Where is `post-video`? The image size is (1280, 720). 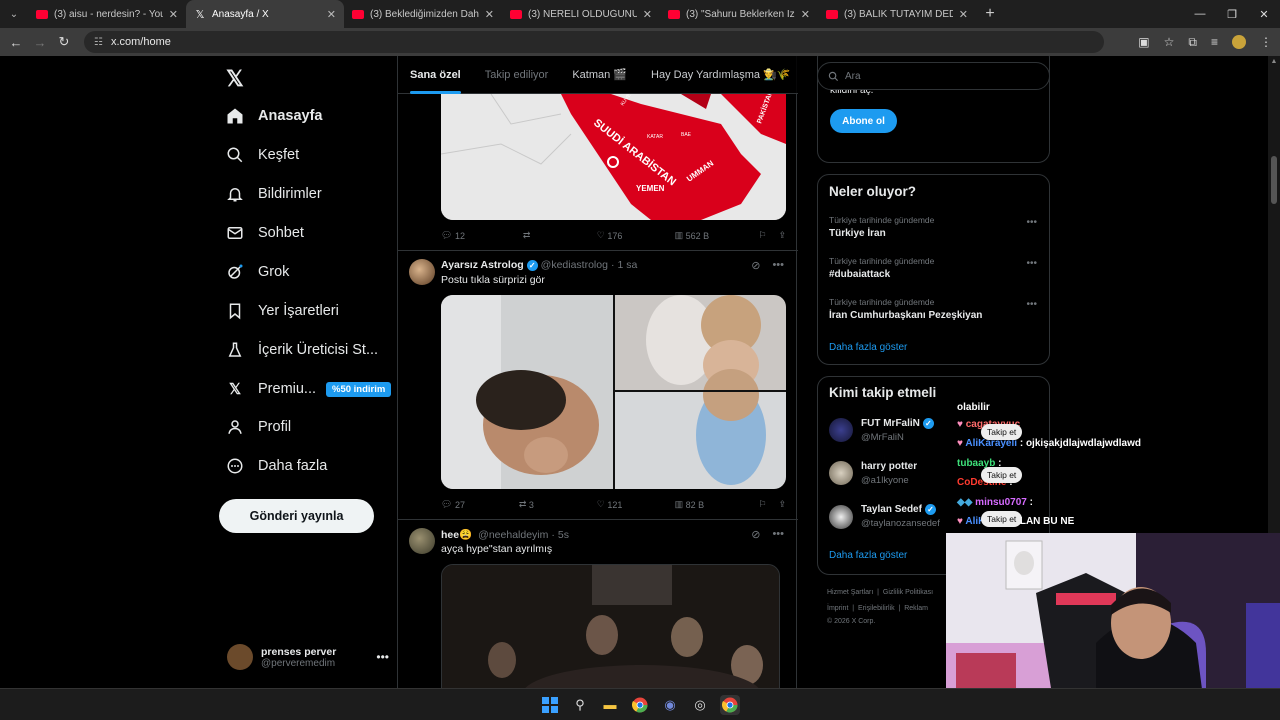 post-video is located at coordinates (610, 626).